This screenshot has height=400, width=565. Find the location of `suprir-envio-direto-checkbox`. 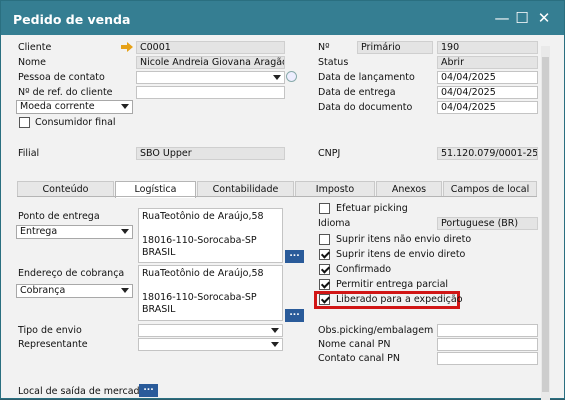

suprir-envio-direto-checkbox is located at coordinates (324, 254).